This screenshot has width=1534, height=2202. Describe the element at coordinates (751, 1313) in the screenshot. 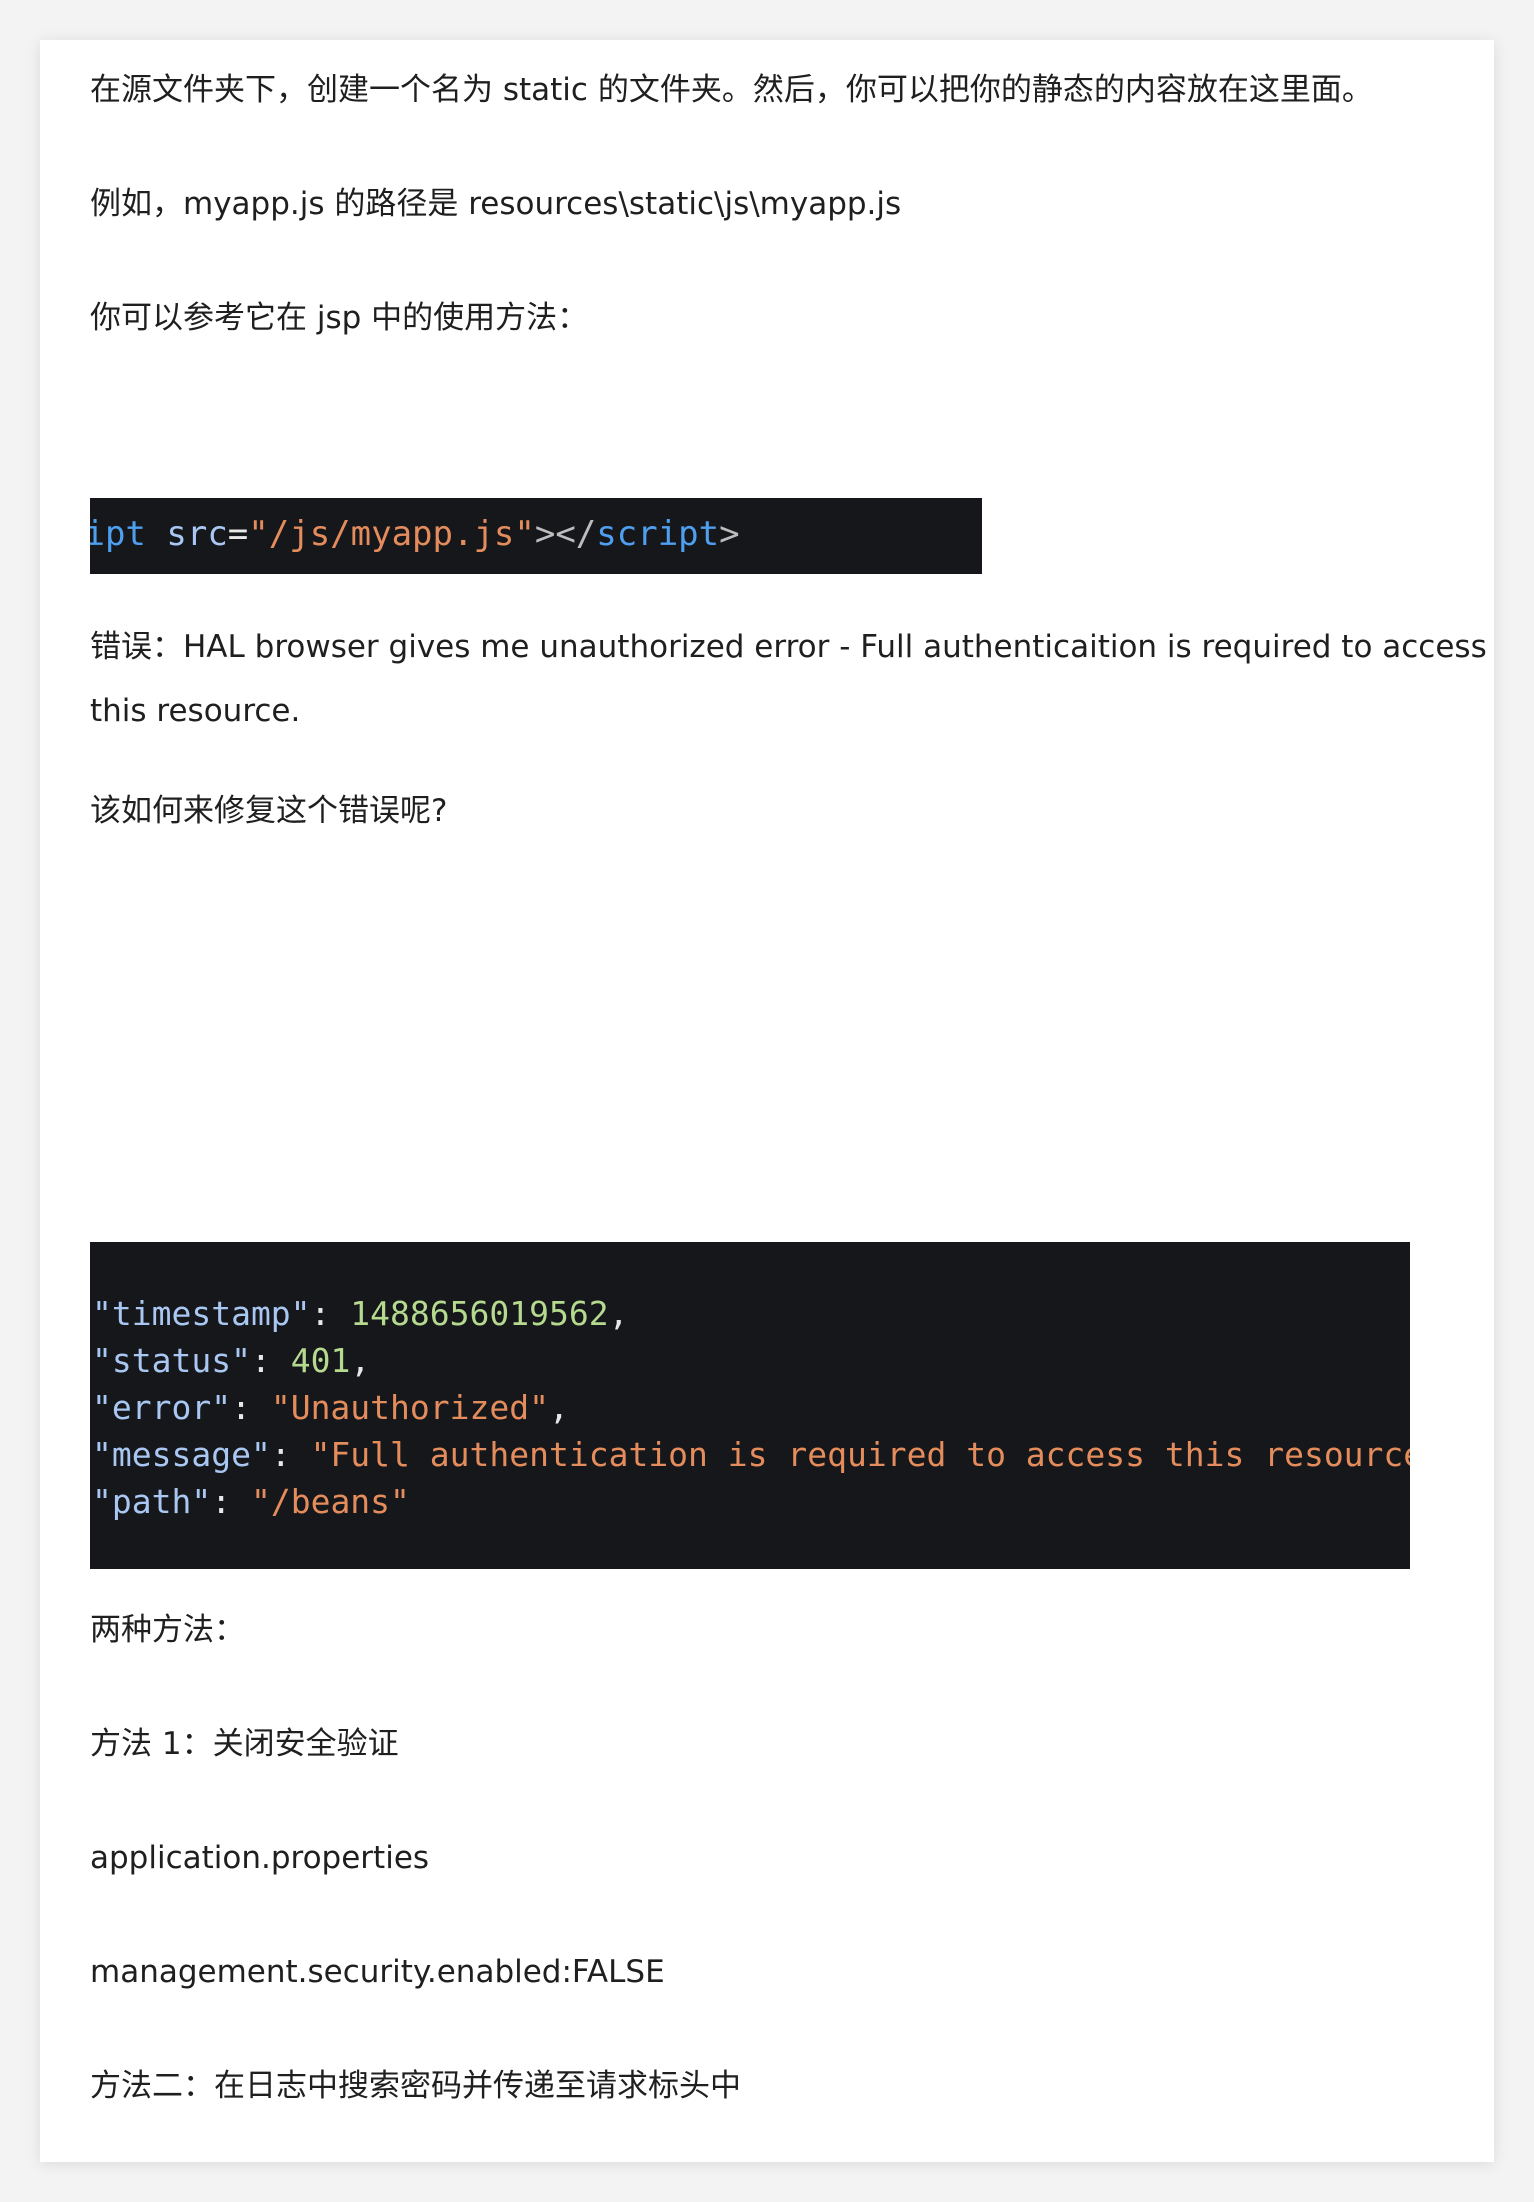

I see `code-line: "timestamp": 1488656019562,` at that location.